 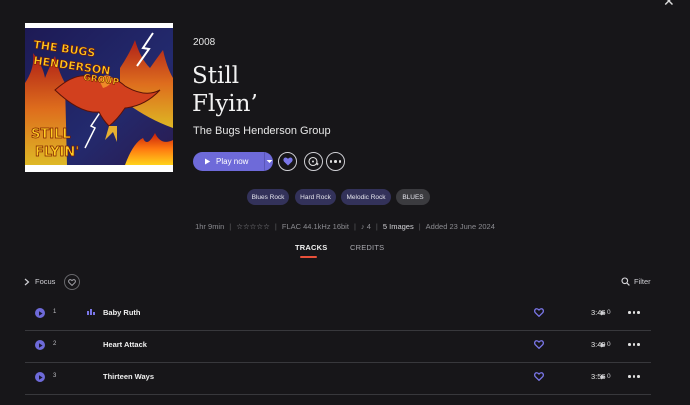 I want to click on track-title: Baby Ruth, so click(x=122, y=312).